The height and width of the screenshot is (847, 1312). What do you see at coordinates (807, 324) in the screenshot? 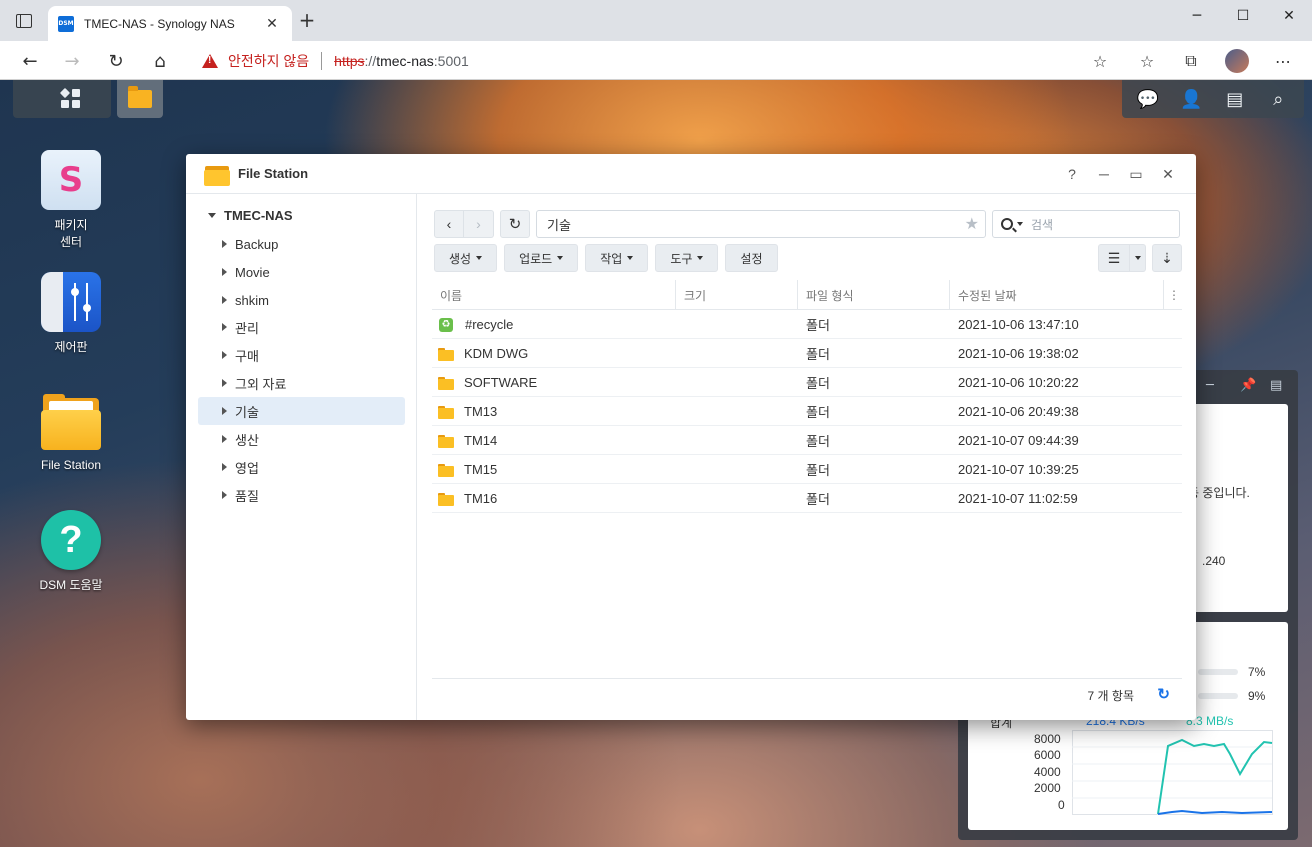
I see `table-row: ♻ #recycle 폴더 2021-10-06 13:47:10` at bounding box center [807, 324].